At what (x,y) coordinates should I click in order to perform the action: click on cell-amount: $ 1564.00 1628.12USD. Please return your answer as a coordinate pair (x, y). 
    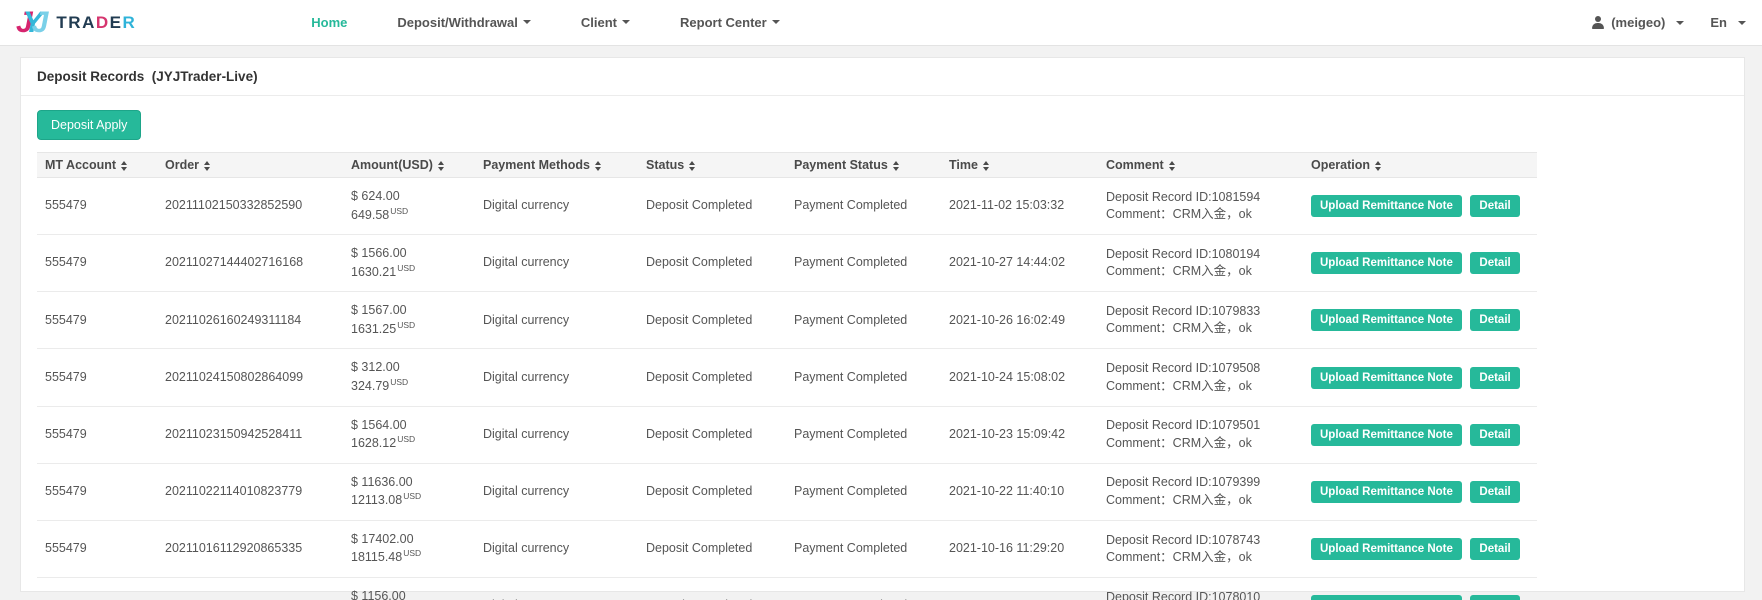
    Looking at the image, I should click on (409, 434).